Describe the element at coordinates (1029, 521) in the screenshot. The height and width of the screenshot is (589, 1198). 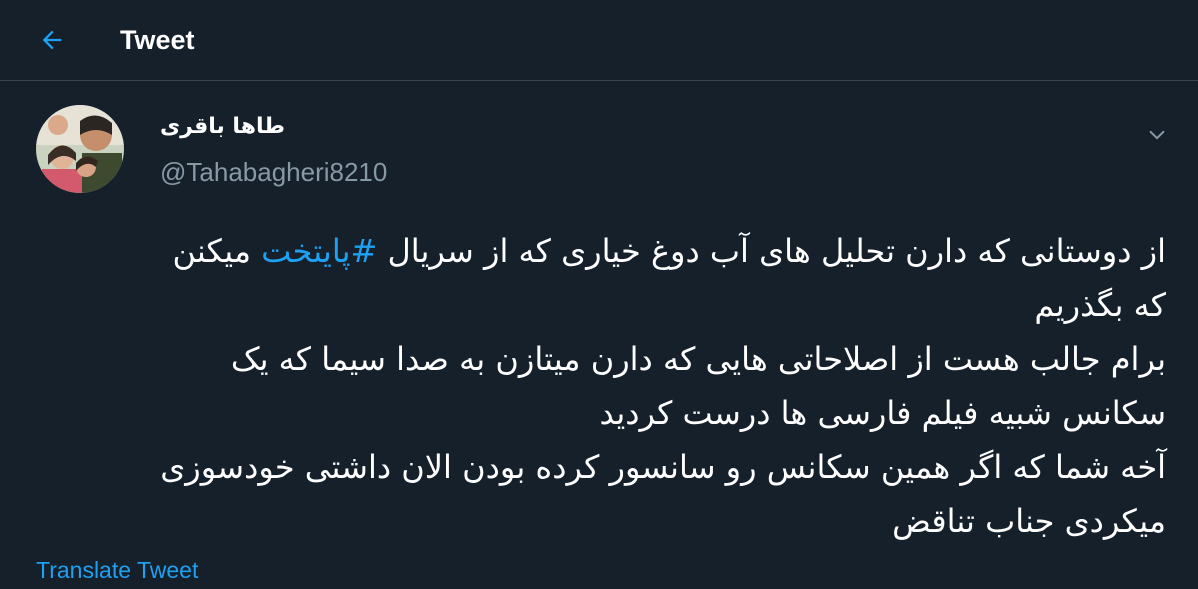
I see `tweet-line: میکردی جناب تناقض` at that location.